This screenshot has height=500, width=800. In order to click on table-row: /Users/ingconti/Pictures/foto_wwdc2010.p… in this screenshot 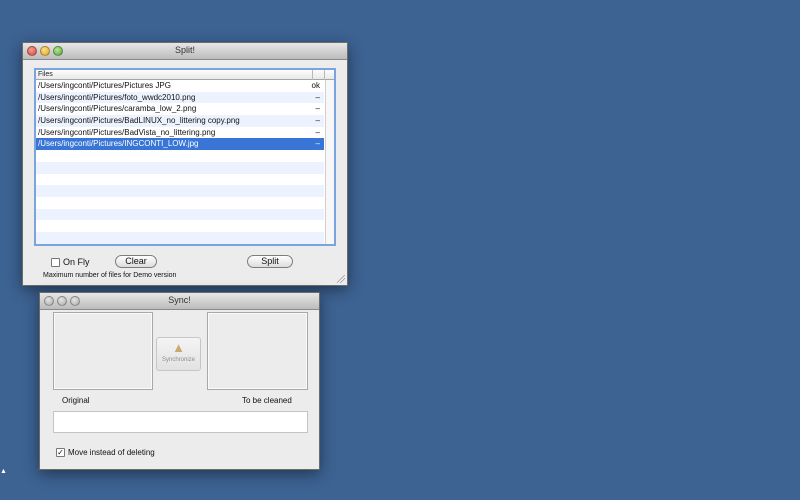, I will do `click(180, 97)`.